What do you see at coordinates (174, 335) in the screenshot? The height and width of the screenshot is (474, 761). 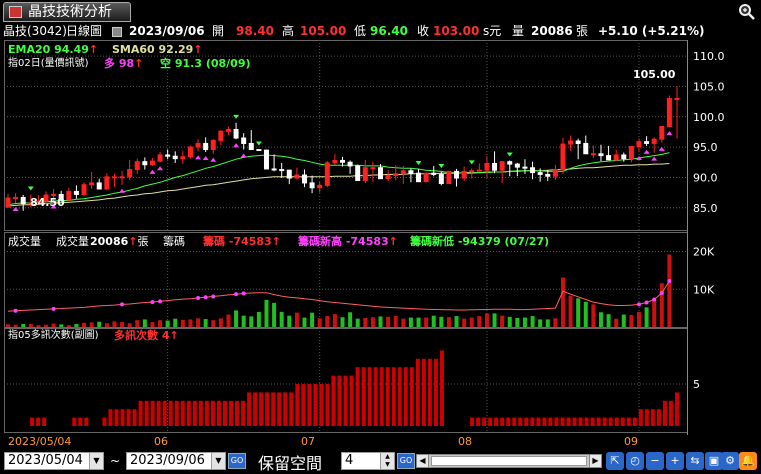 I see `signal-up-arrow: ↑` at bounding box center [174, 335].